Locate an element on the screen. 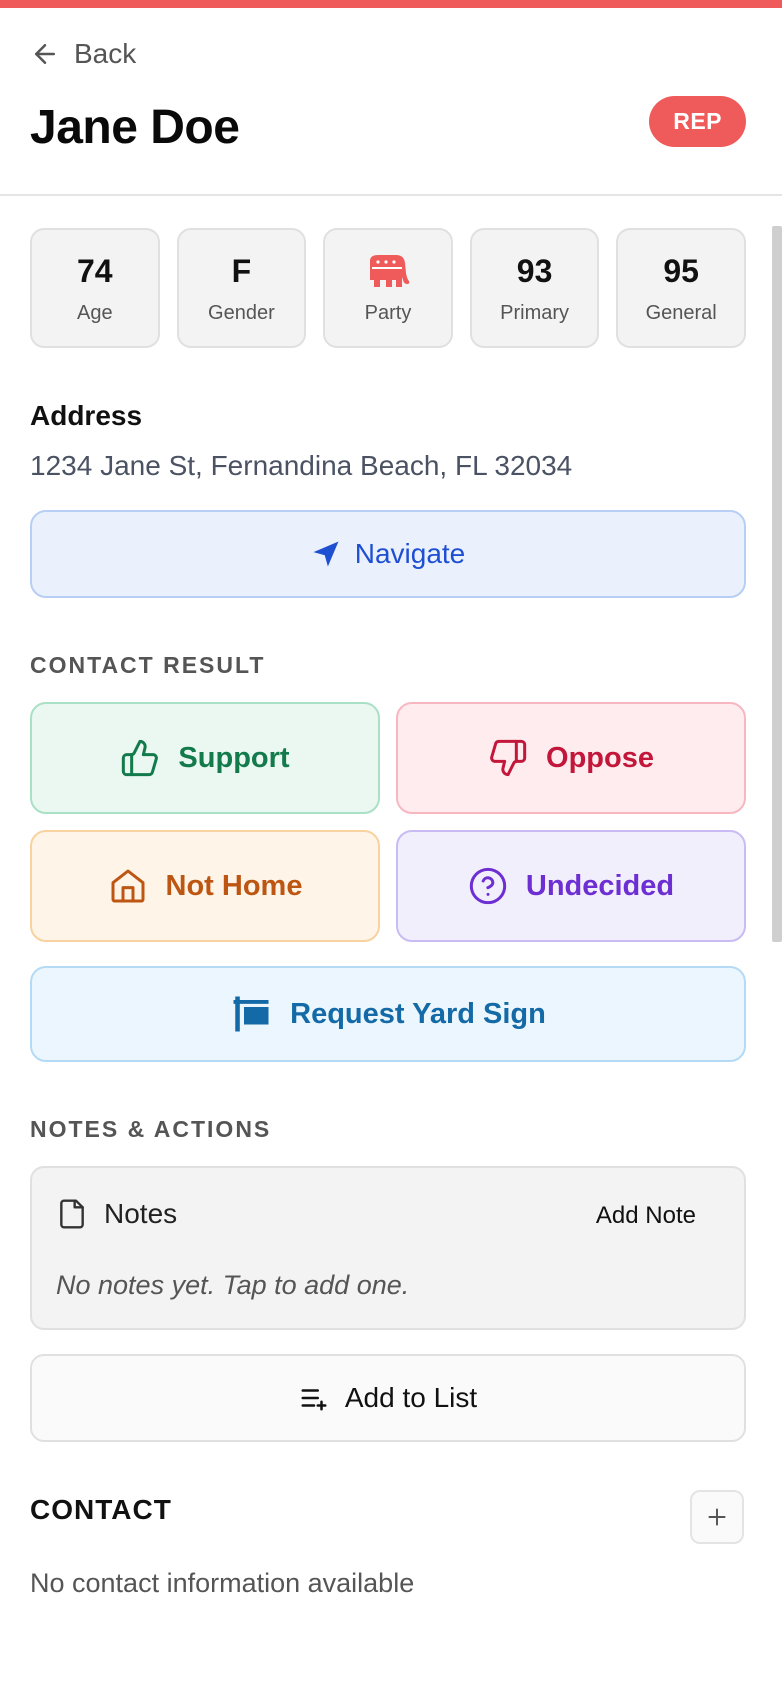  stat-value: F is located at coordinates (241, 271).